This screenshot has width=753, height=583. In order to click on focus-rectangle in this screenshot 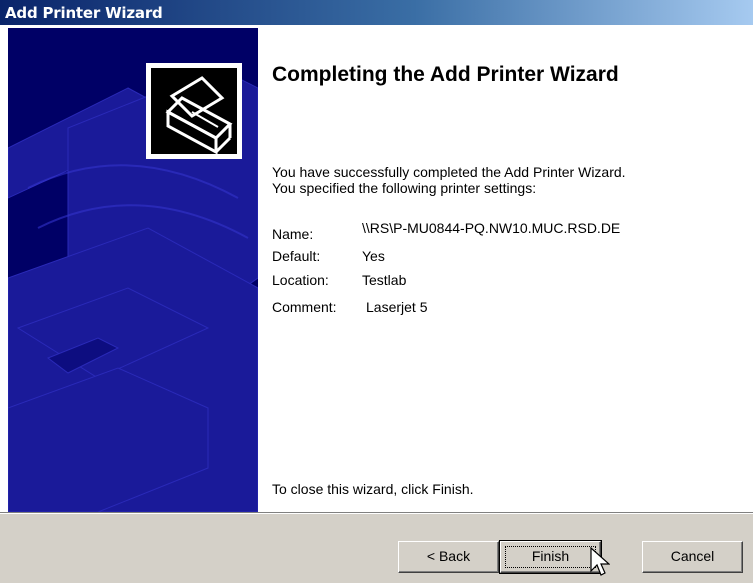, I will do `click(550, 557)`.